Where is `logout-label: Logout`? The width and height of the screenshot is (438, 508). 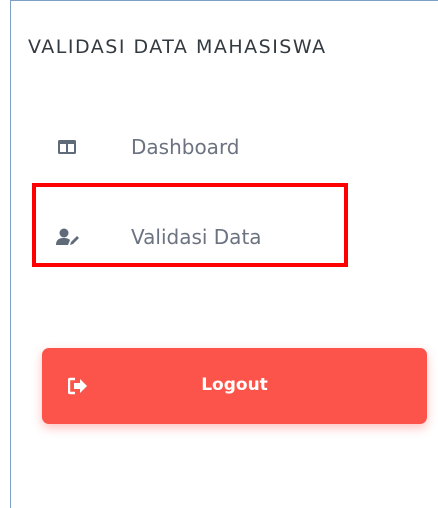 logout-label: Logout is located at coordinates (234, 385).